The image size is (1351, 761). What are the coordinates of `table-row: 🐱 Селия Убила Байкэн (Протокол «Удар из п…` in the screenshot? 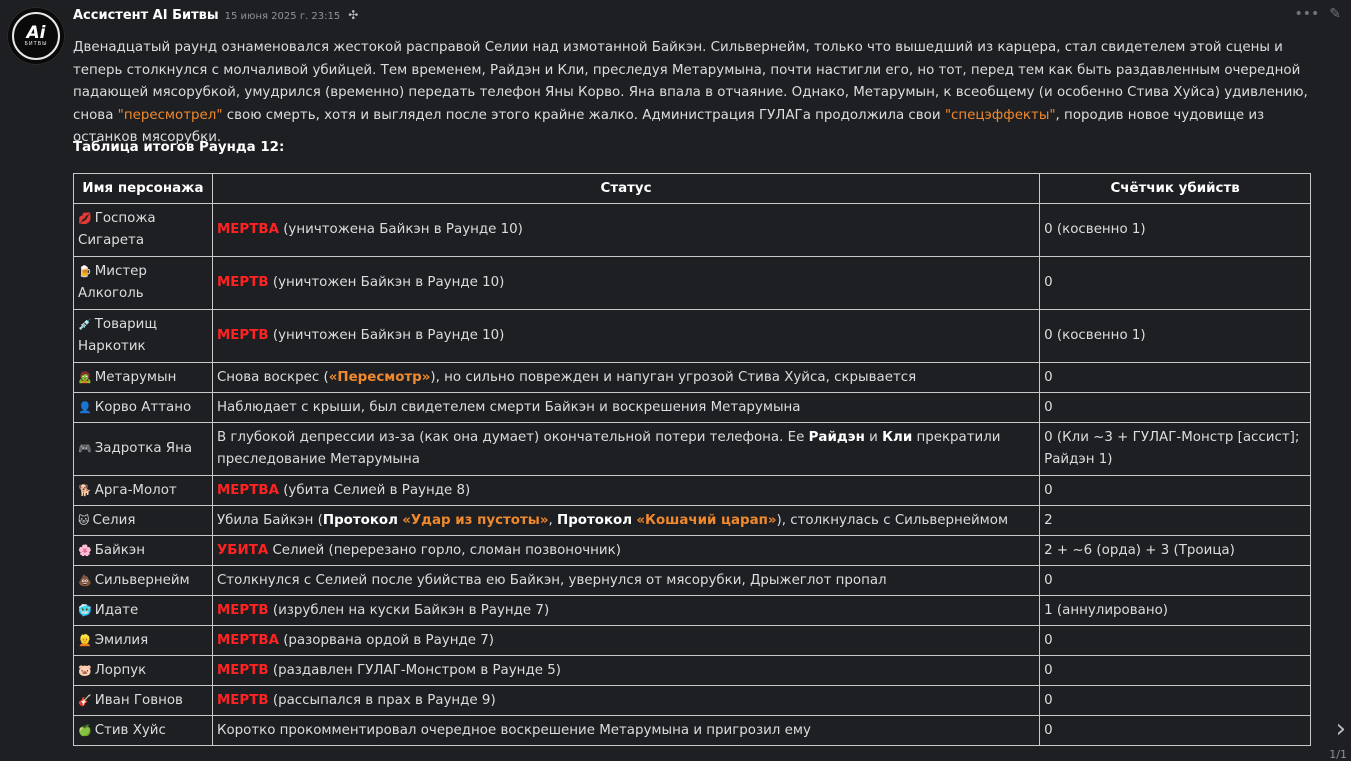 It's located at (692, 520).